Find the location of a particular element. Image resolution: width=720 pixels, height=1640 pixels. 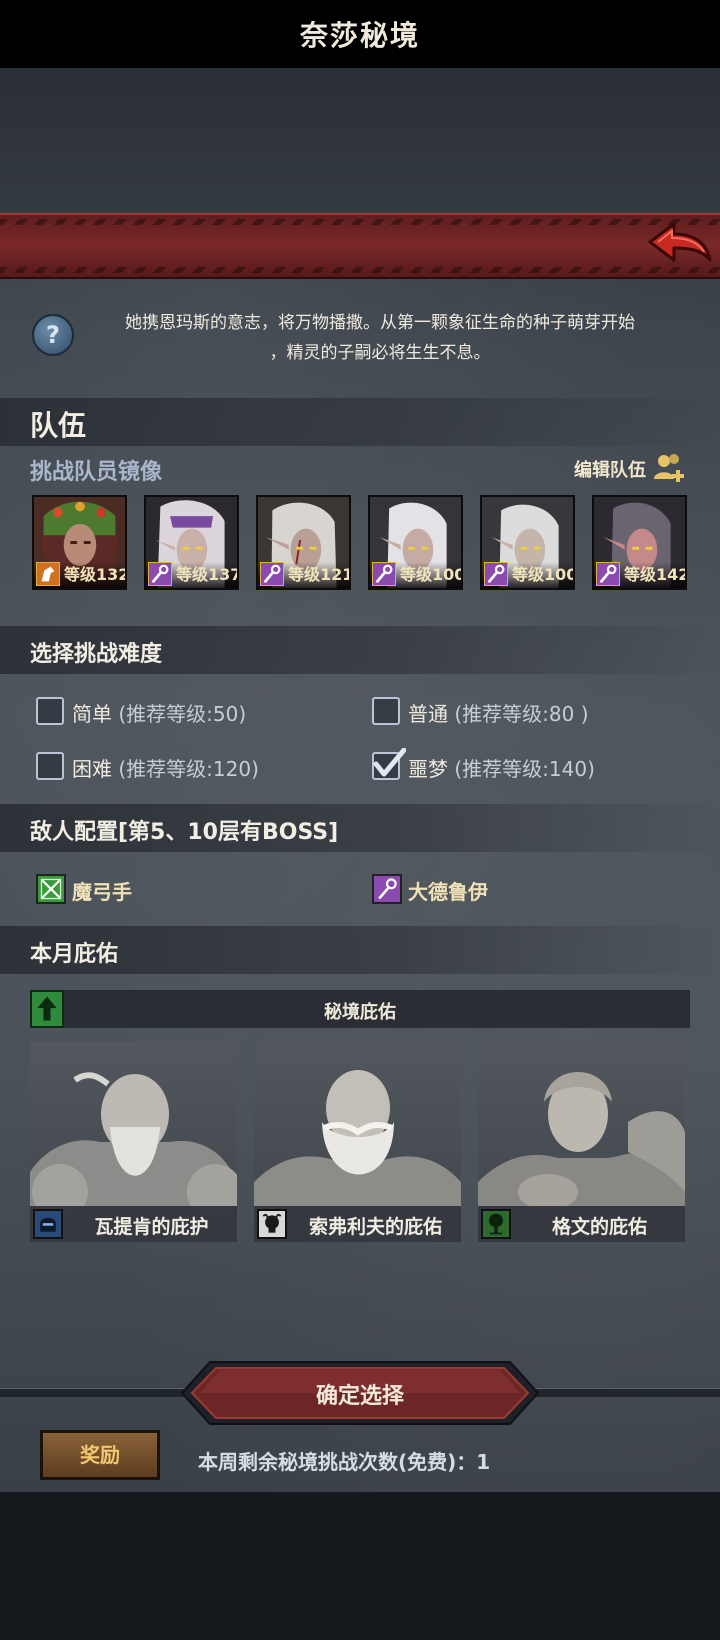

enemies-heading: 敌人配置[第5、10层有BOSS] is located at coordinates (184, 832).